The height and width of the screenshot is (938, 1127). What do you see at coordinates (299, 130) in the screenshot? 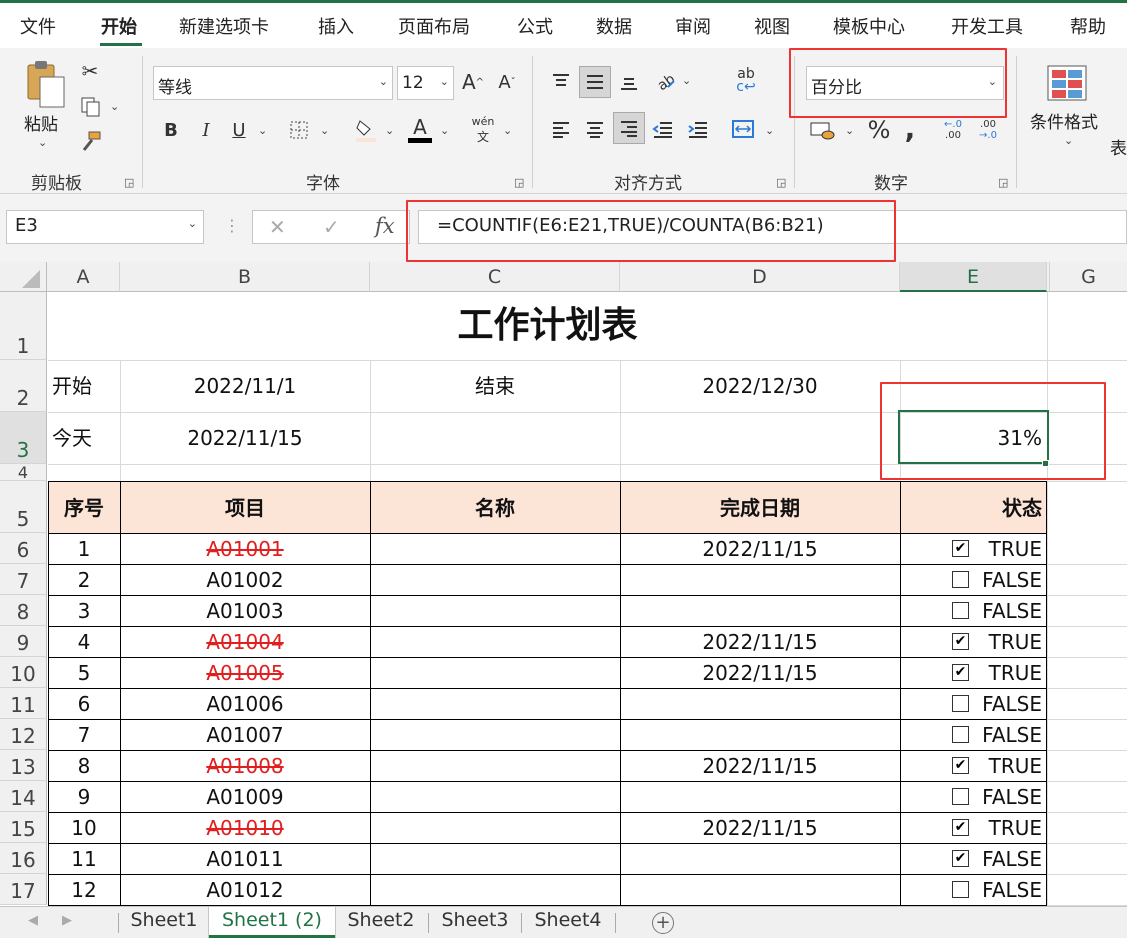
I see `border-icon` at bounding box center [299, 130].